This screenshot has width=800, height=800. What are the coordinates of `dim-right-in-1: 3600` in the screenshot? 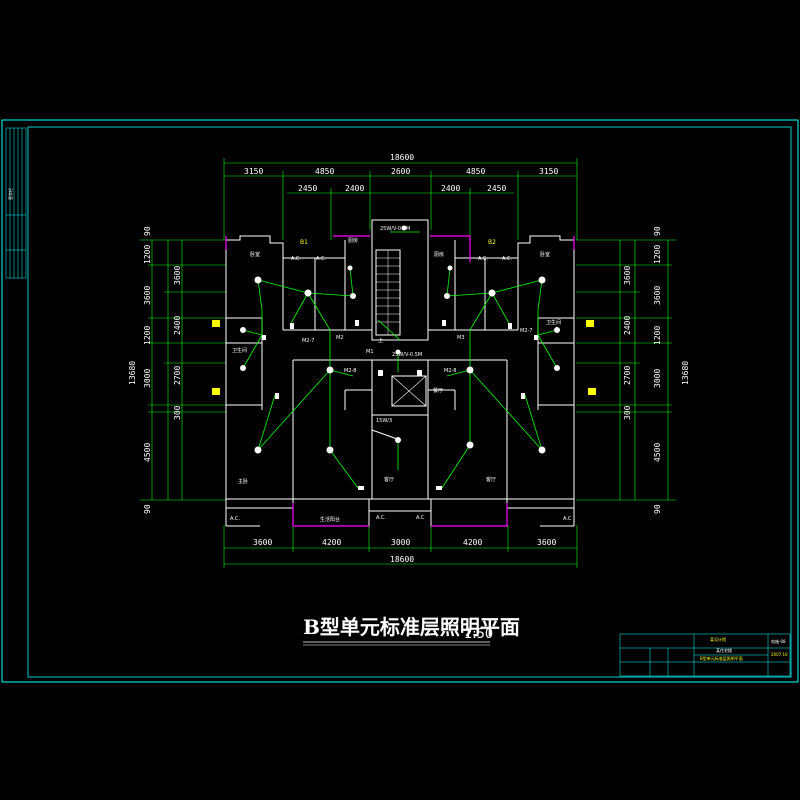 It's located at (627, 275).